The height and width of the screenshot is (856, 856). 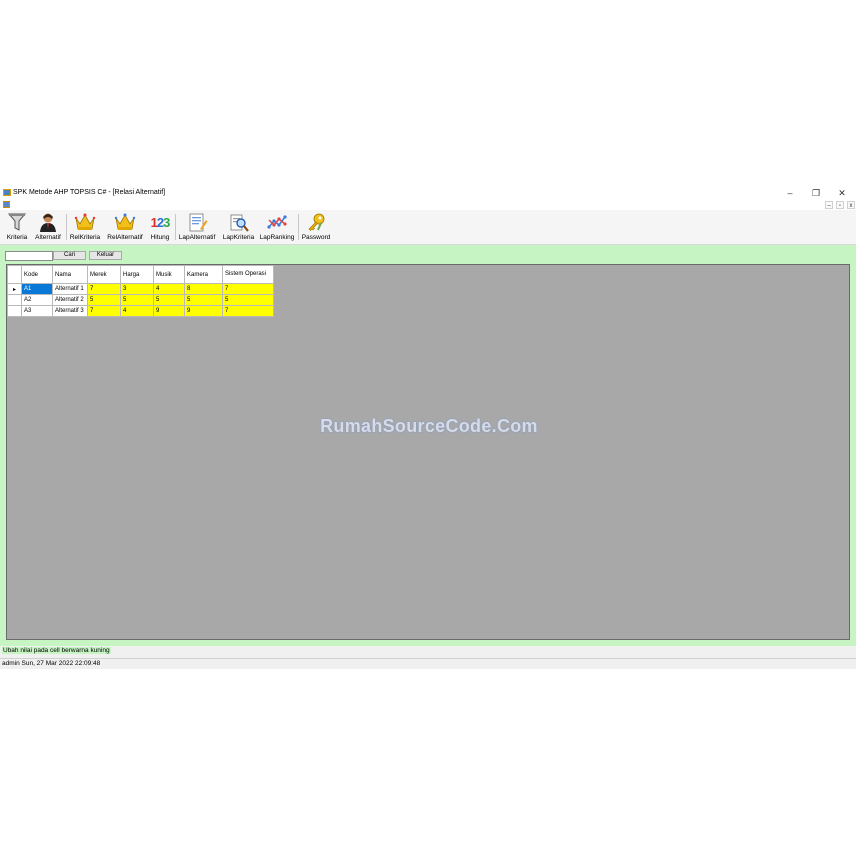 I want to click on toolbar-password-button: Password, so click(x=316, y=227).